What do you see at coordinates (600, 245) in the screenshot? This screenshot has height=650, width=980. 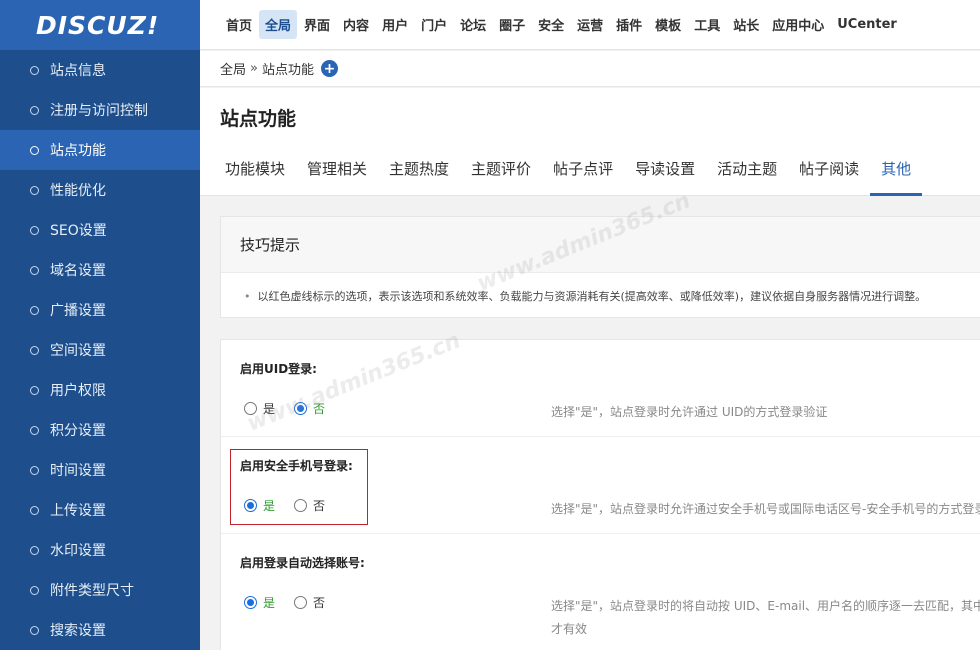 I see `tips-title: 技巧提示` at bounding box center [600, 245].